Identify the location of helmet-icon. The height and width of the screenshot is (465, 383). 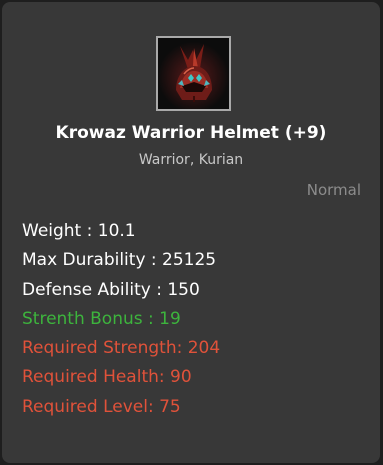
(193, 73).